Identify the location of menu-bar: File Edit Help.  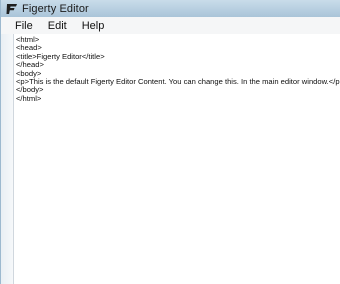
(170, 26).